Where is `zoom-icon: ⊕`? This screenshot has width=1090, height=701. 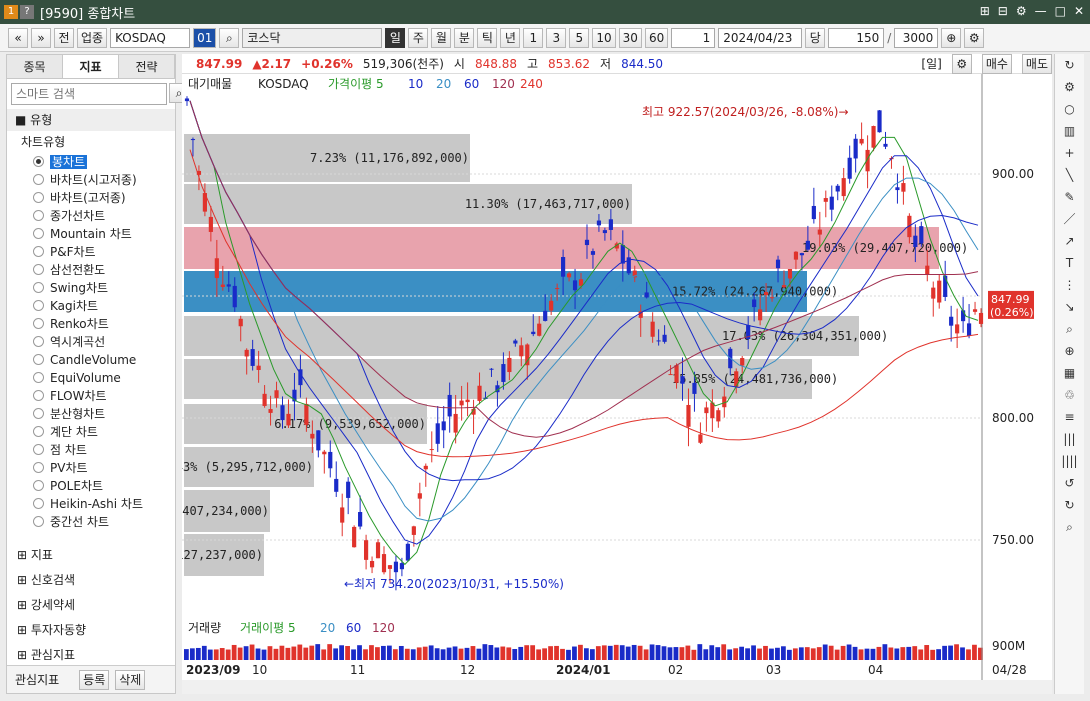
zoom-icon: ⊕ is located at coordinates (951, 37).